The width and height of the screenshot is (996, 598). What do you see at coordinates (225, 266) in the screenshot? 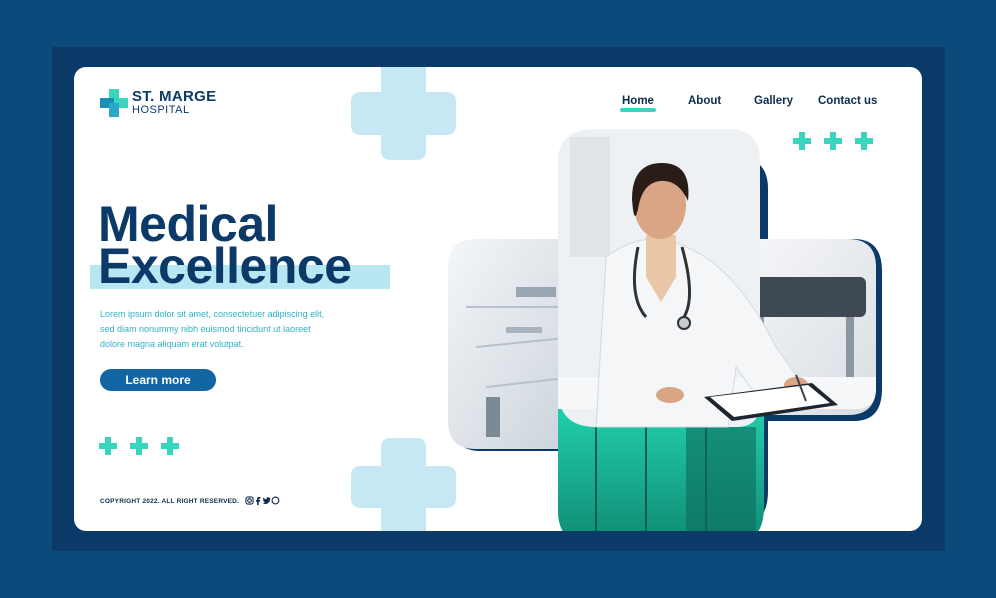
I see `hero-title-line2: Excellence` at bounding box center [225, 266].